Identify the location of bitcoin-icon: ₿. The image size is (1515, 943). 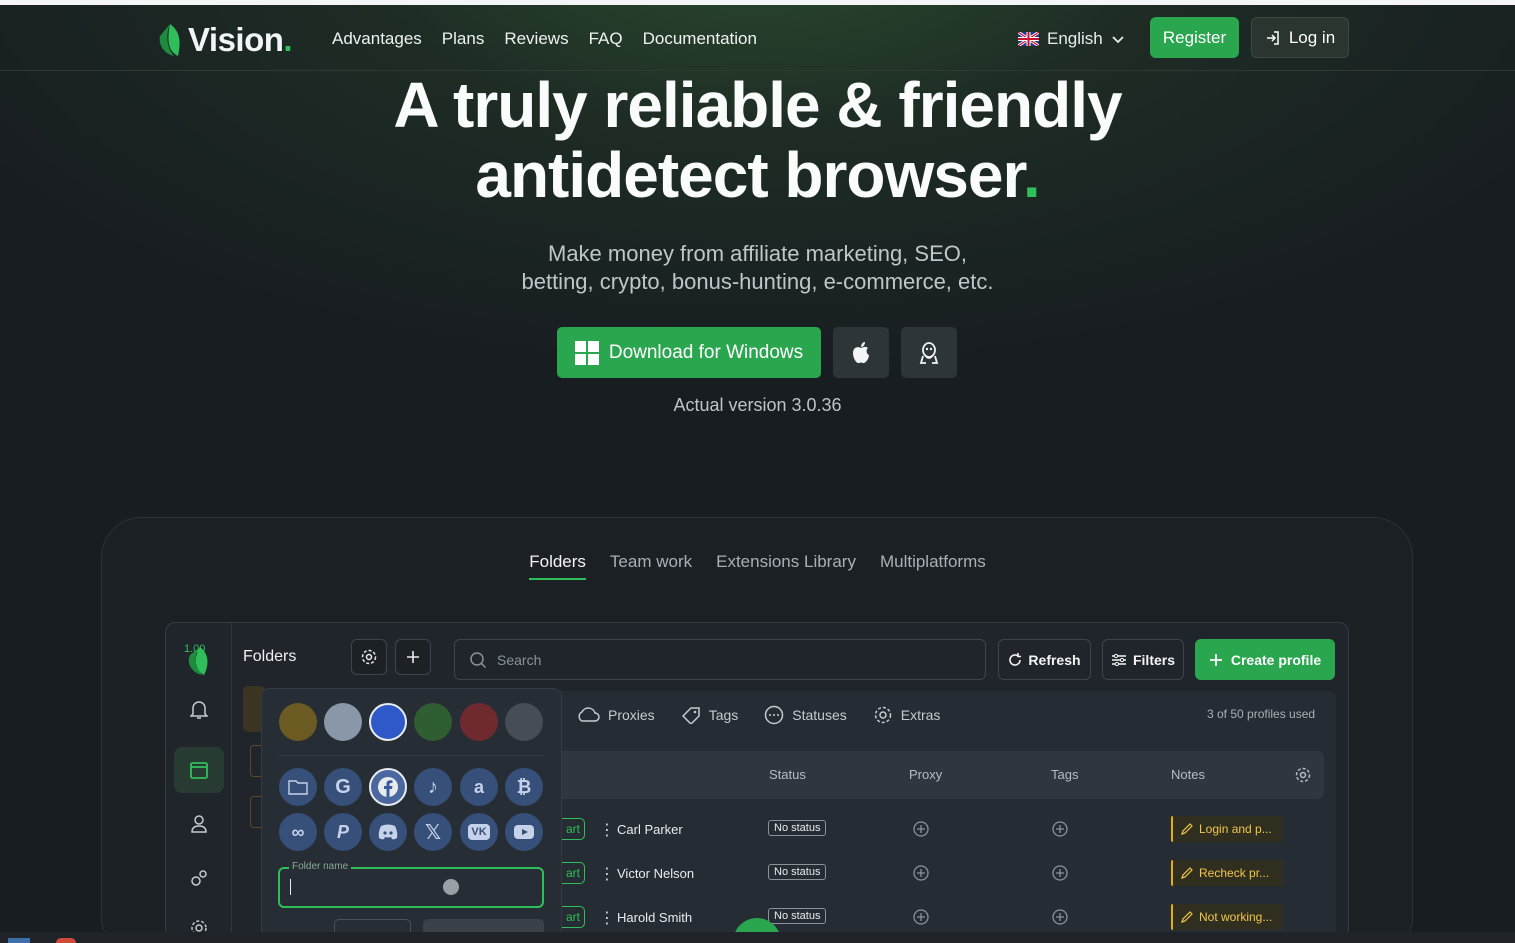
(524, 787).